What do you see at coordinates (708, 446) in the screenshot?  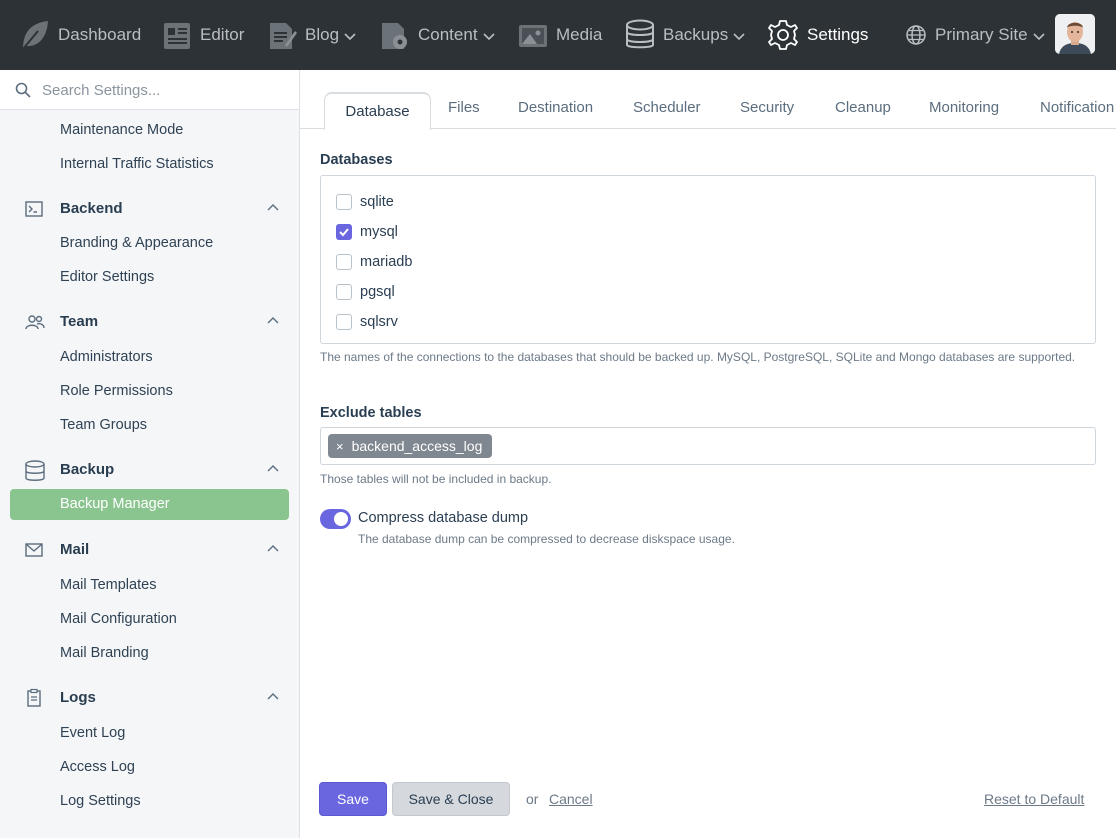 I see `exclude-tables-input: × backend_access_log` at bounding box center [708, 446].